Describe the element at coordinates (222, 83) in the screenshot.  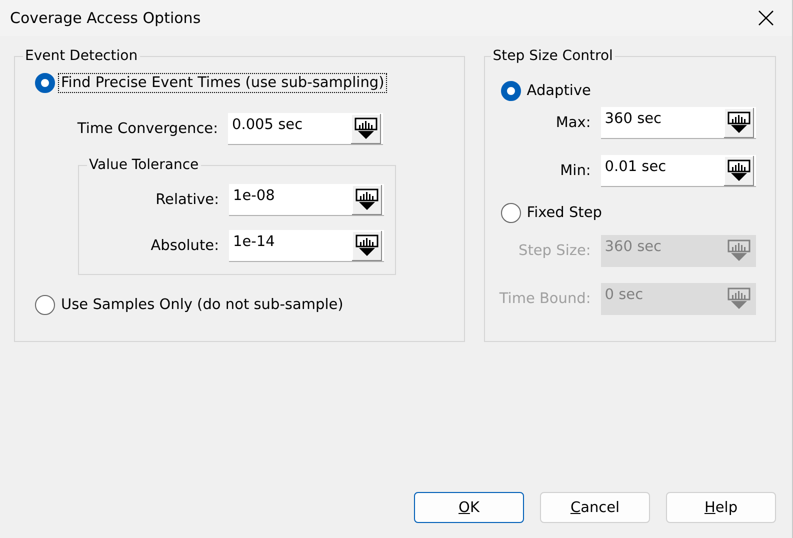
I see `radio-label: Find Precise Event Times (use sub-sampling)` at that location.